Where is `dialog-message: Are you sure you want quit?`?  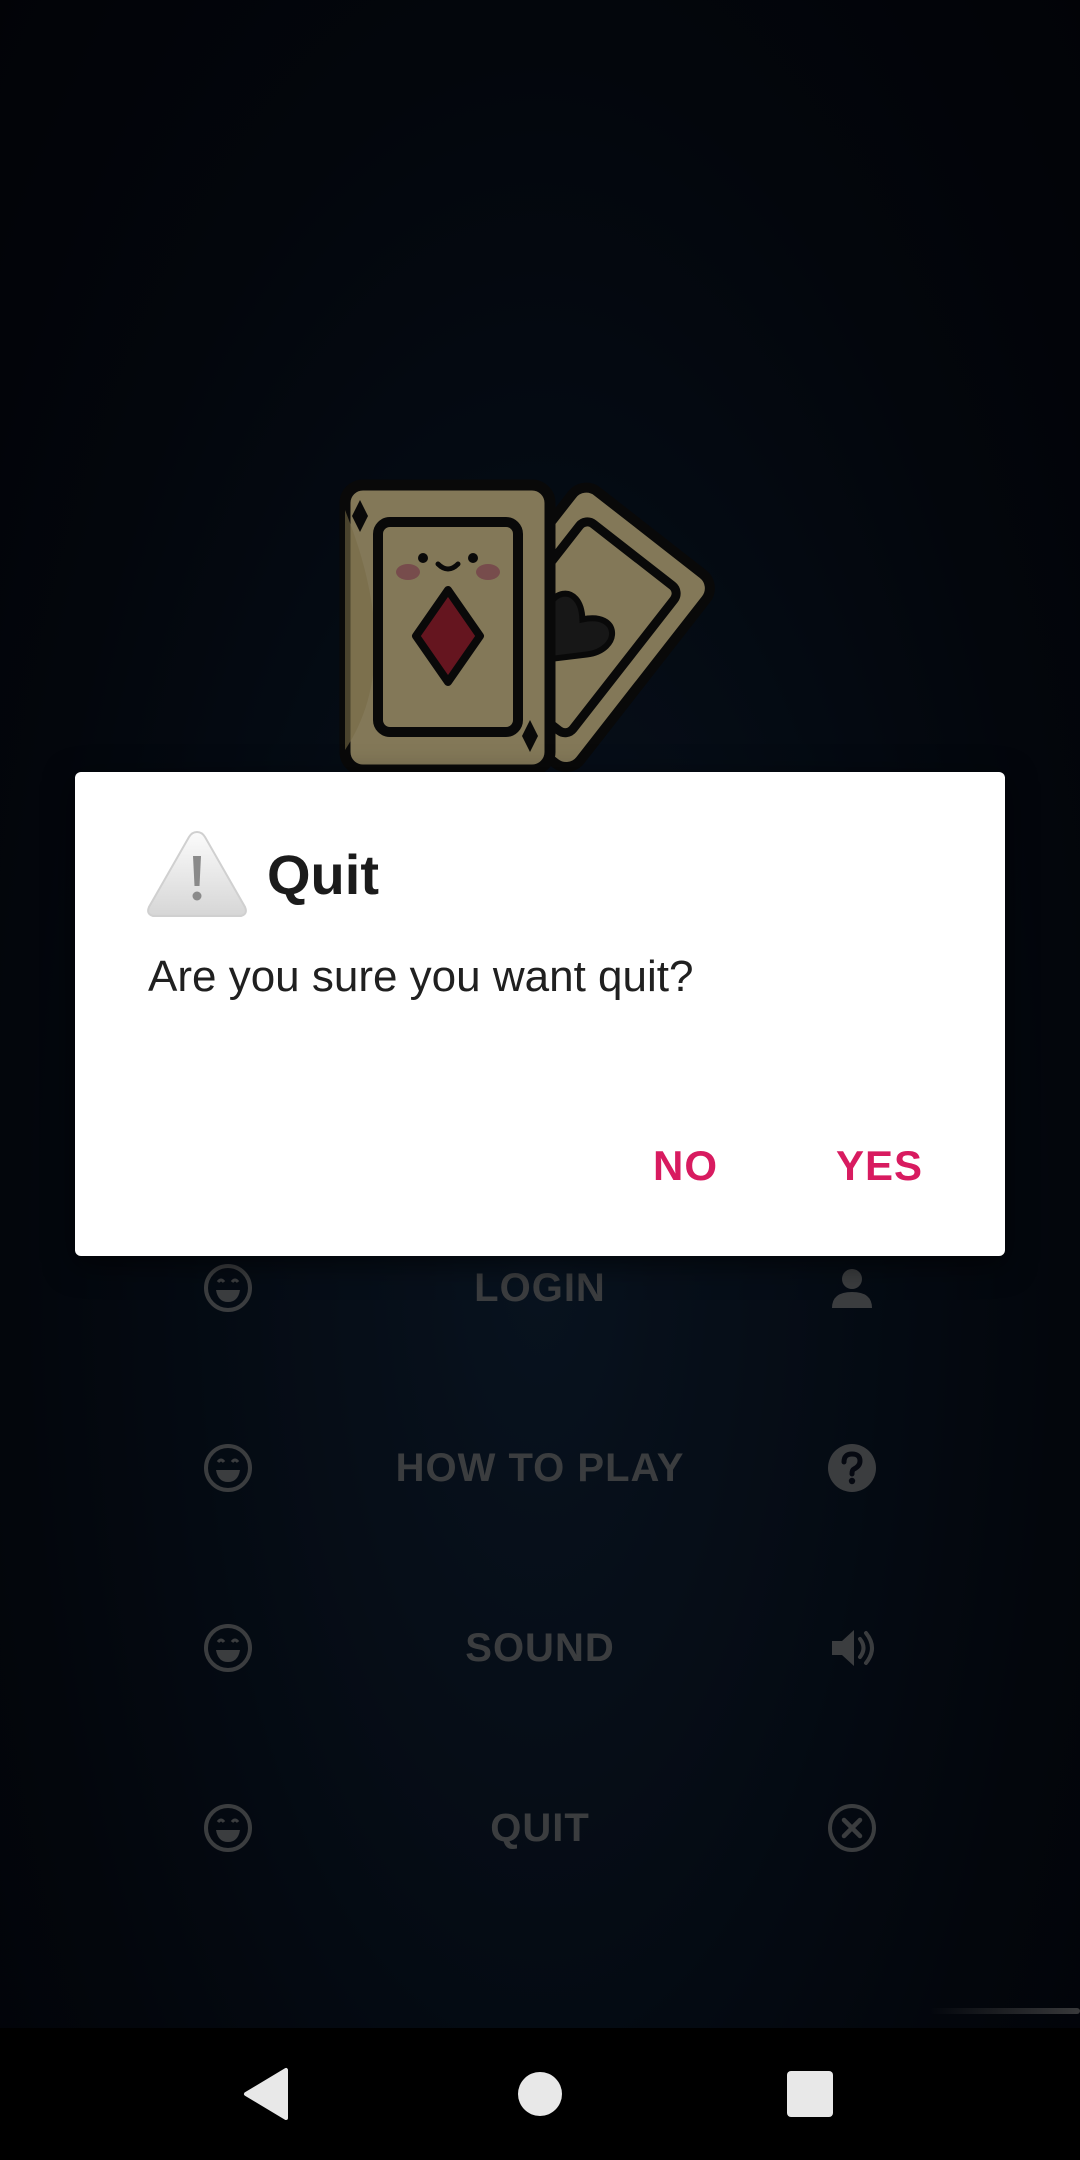
dialog-message: Are you sure you want quit? is located at coordinates (421, 976).